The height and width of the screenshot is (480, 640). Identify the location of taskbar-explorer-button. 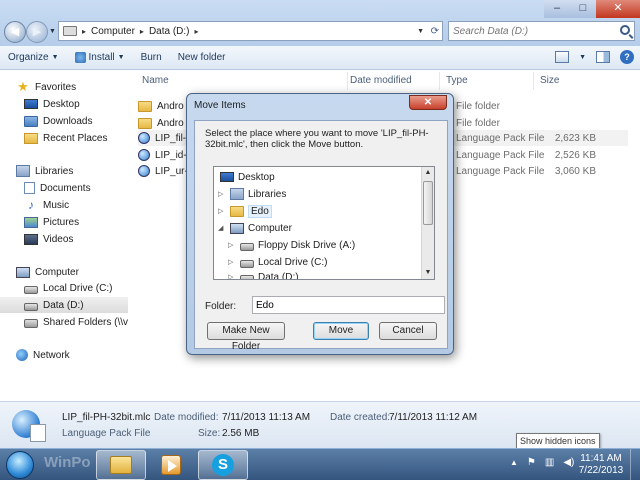
(121, 465).